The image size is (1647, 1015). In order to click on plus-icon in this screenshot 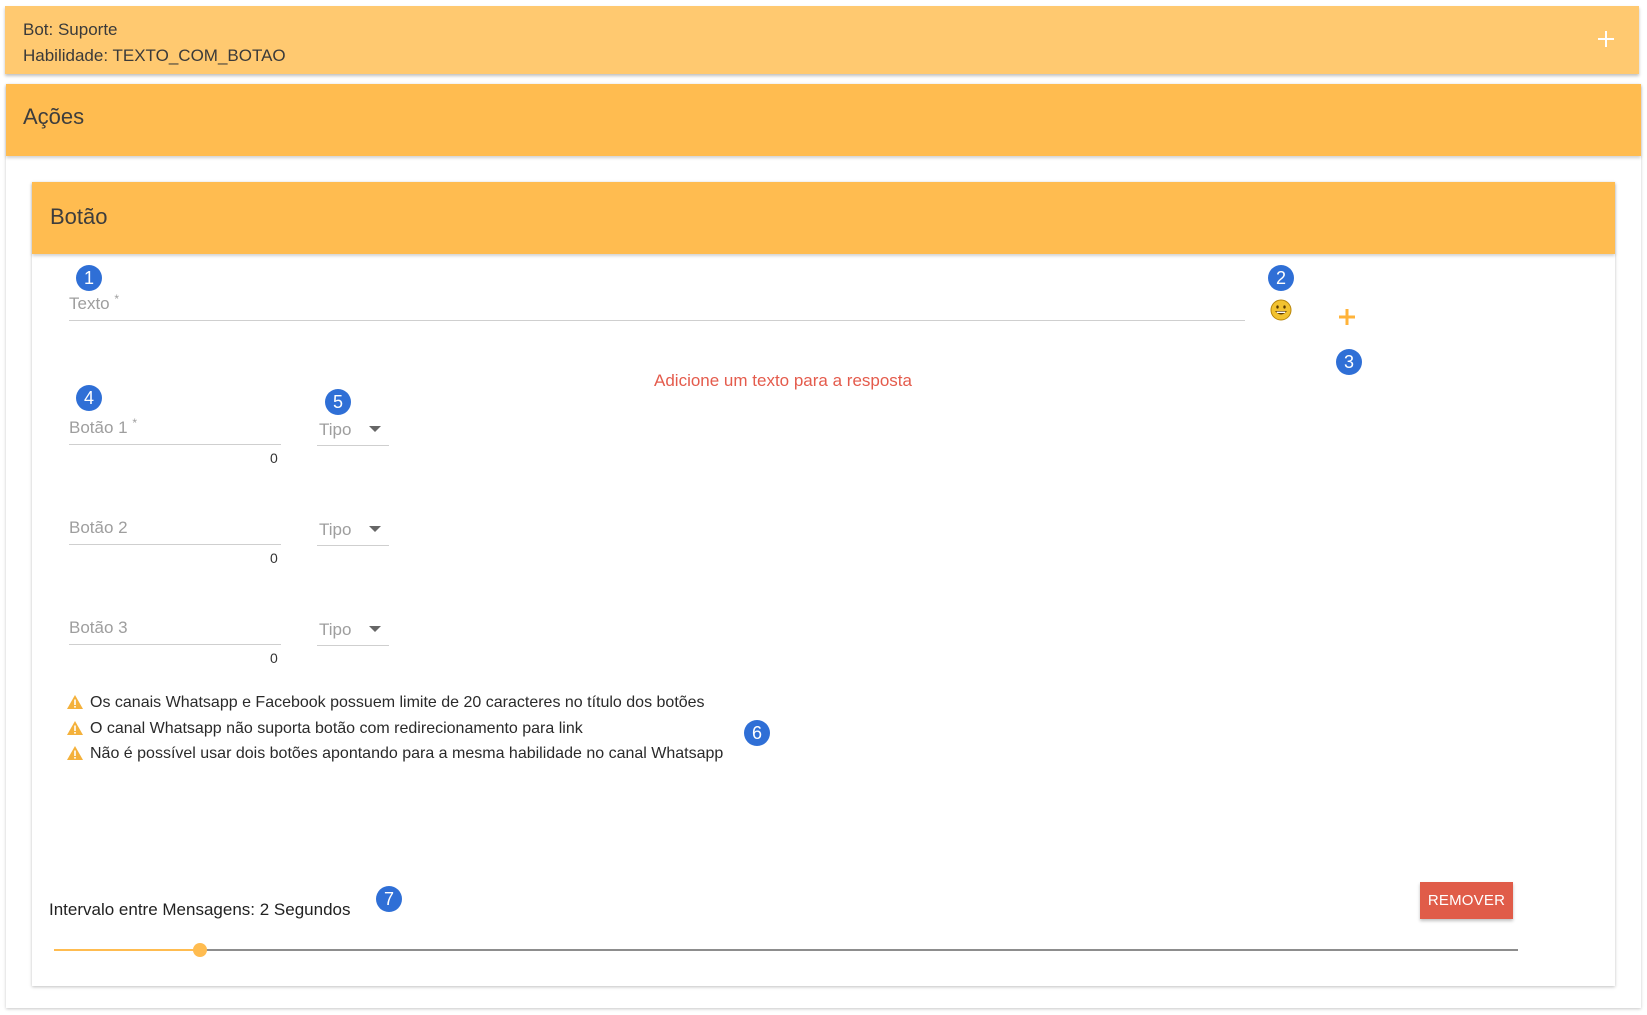, I will do `click(1606, 39)`.